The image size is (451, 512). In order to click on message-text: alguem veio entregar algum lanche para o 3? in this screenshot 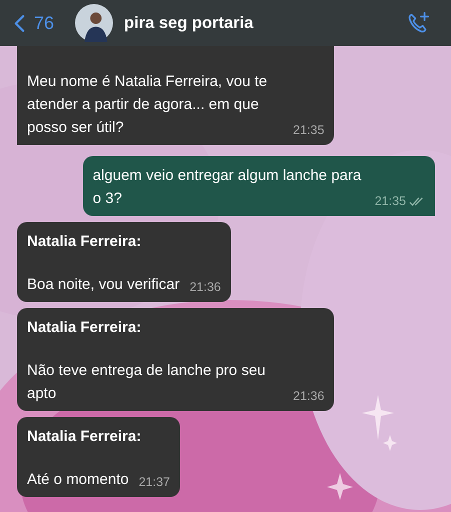, I will do `click(227, 187)`.